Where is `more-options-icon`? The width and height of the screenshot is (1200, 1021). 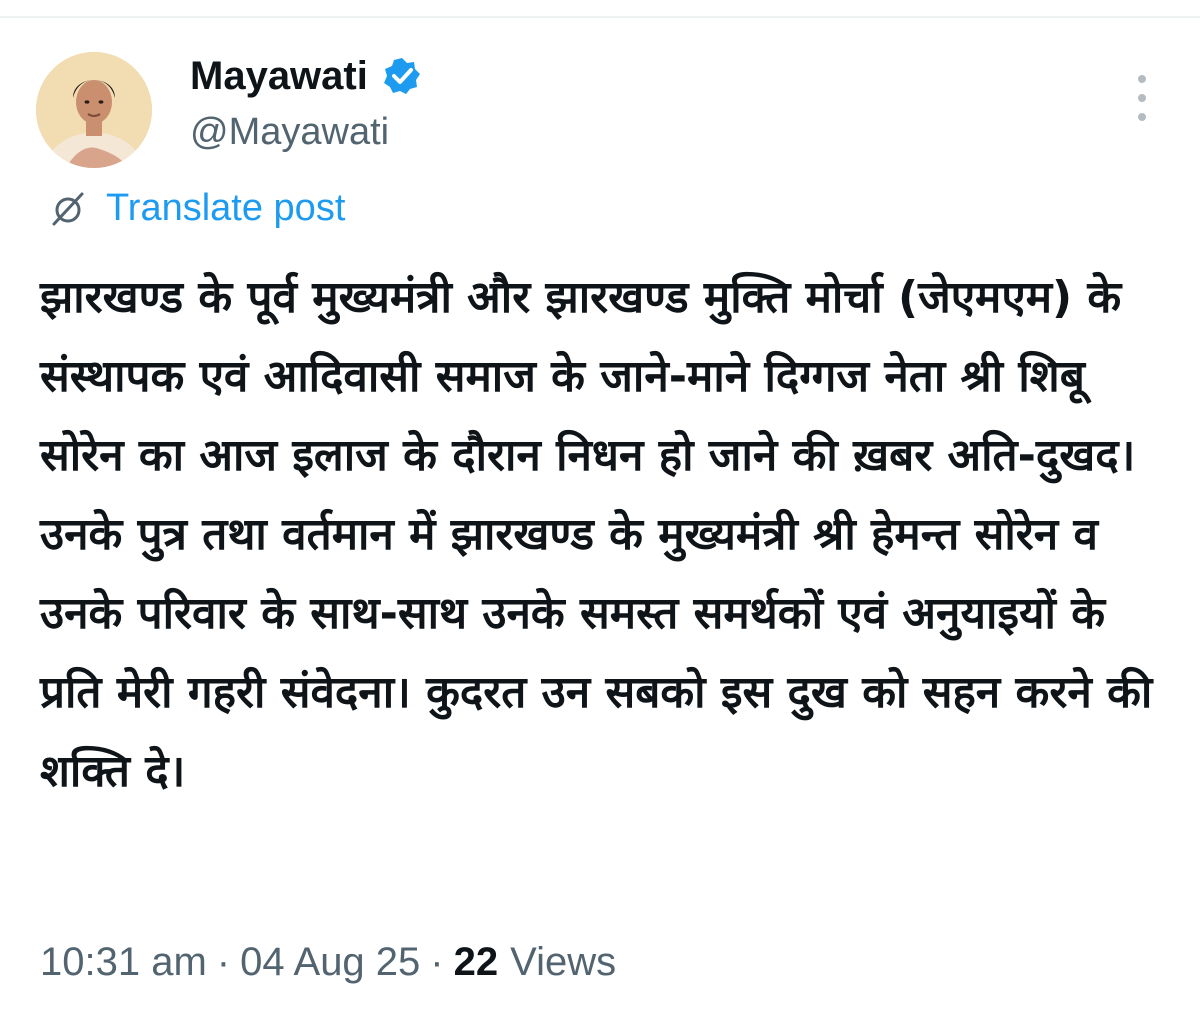
more-options-icon is located at coordinates (1142, 79).